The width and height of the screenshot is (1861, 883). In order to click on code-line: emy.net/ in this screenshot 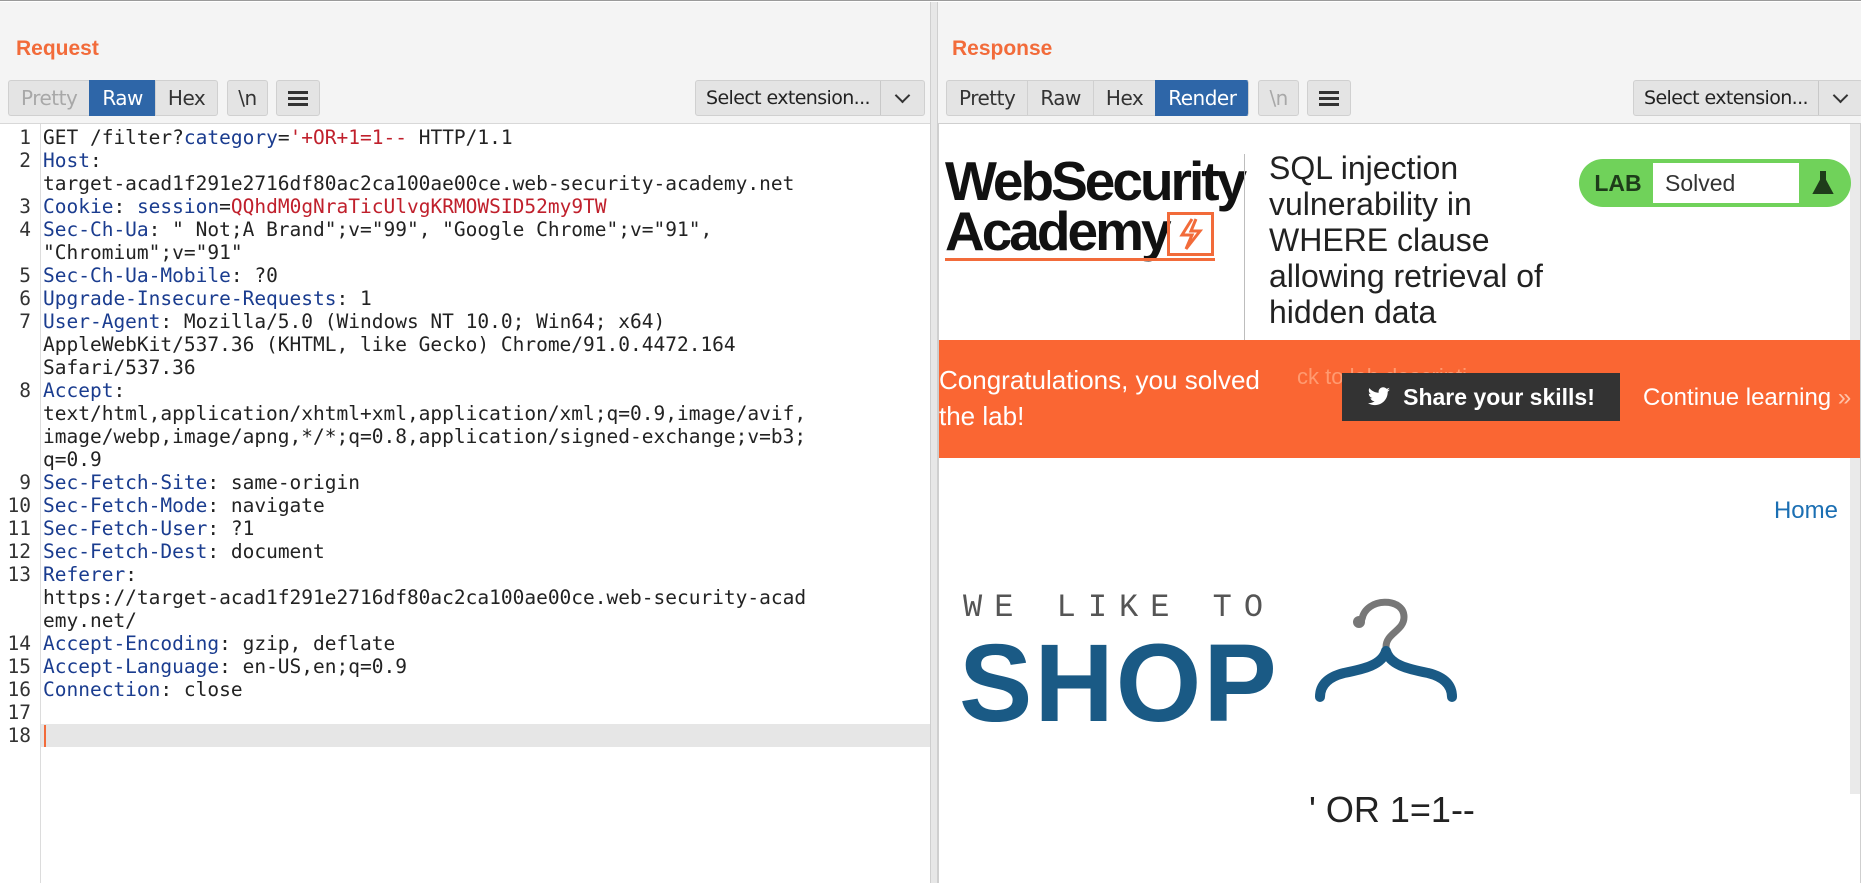, I will do `click(465, 620)`.